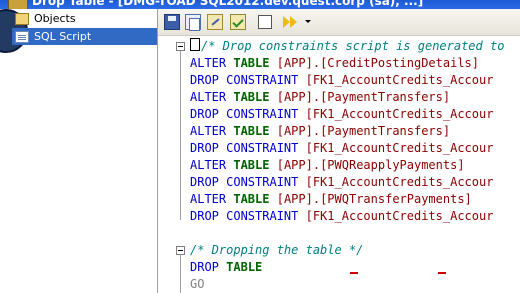 This screenshot has width=520, height=293. I want to click on tree-item-sql-script: SQL Script, so click(84, 36).